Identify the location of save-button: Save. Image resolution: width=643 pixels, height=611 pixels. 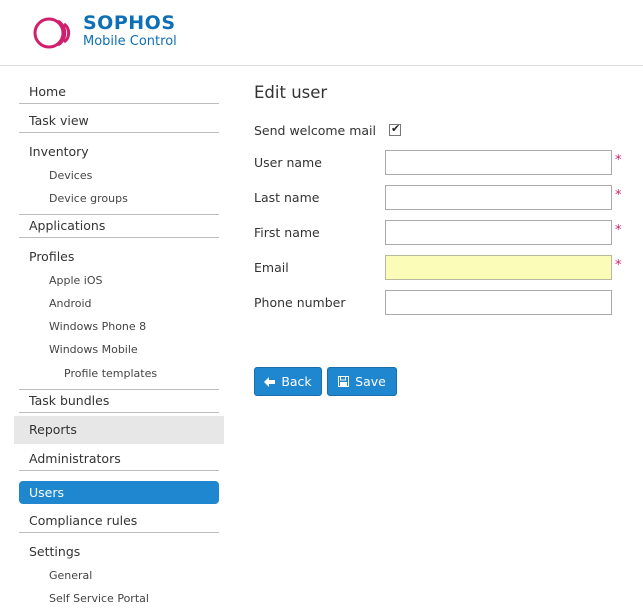
(362, 381).